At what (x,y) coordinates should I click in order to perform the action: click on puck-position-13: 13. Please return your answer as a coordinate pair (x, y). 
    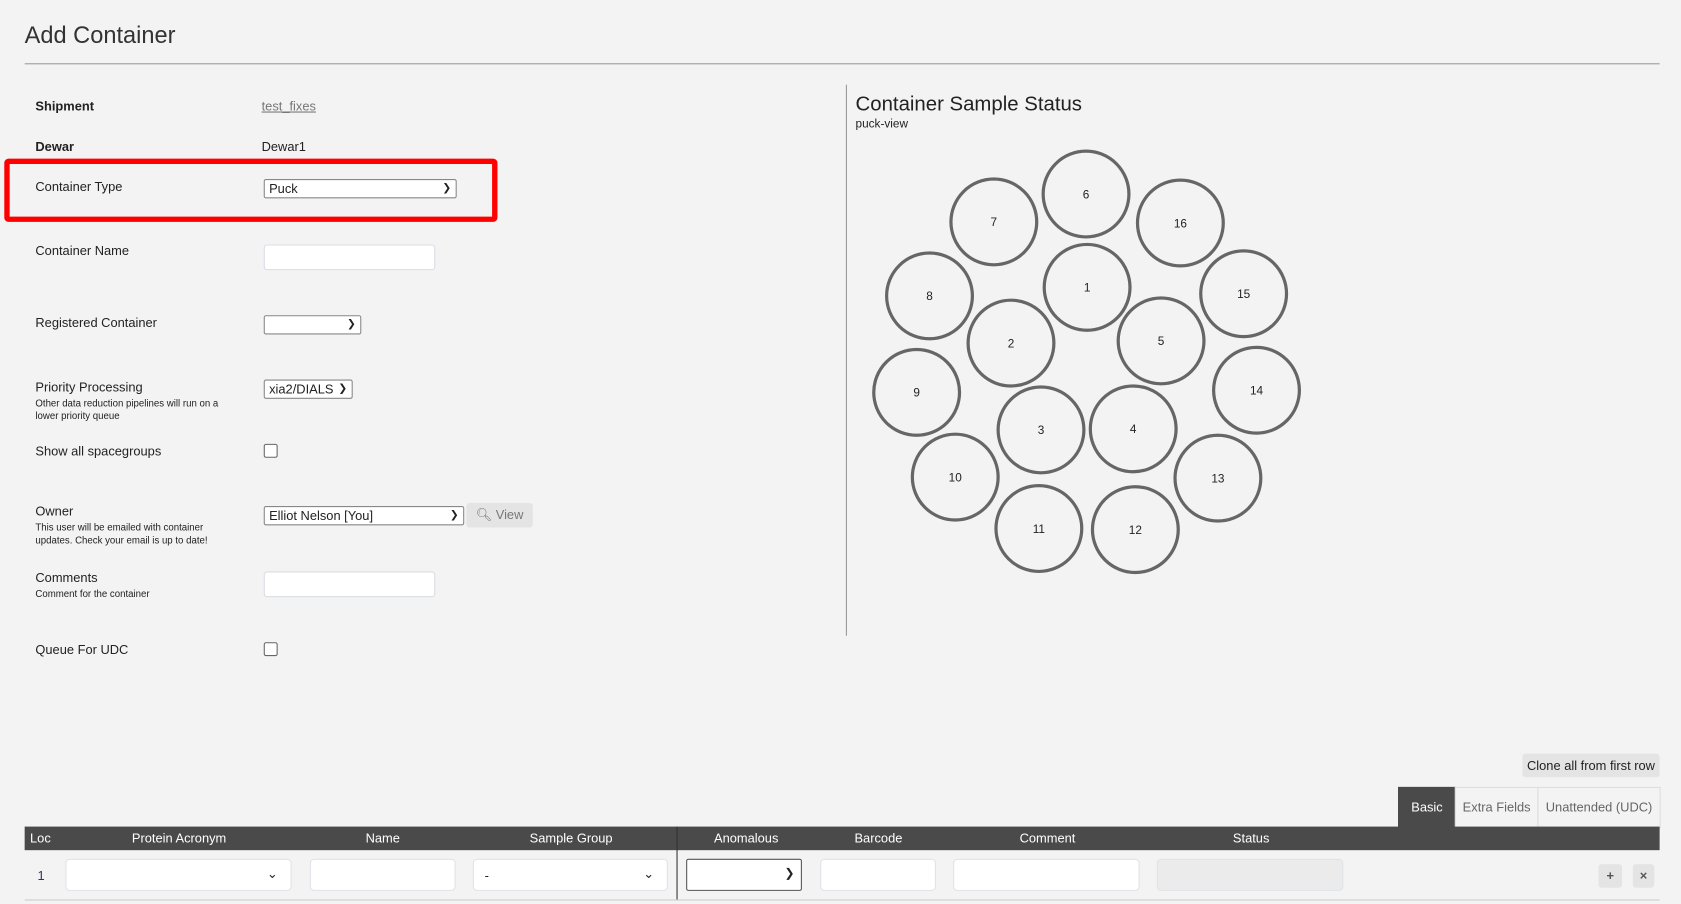
    Looking at the image, I should click on (1218, 478).